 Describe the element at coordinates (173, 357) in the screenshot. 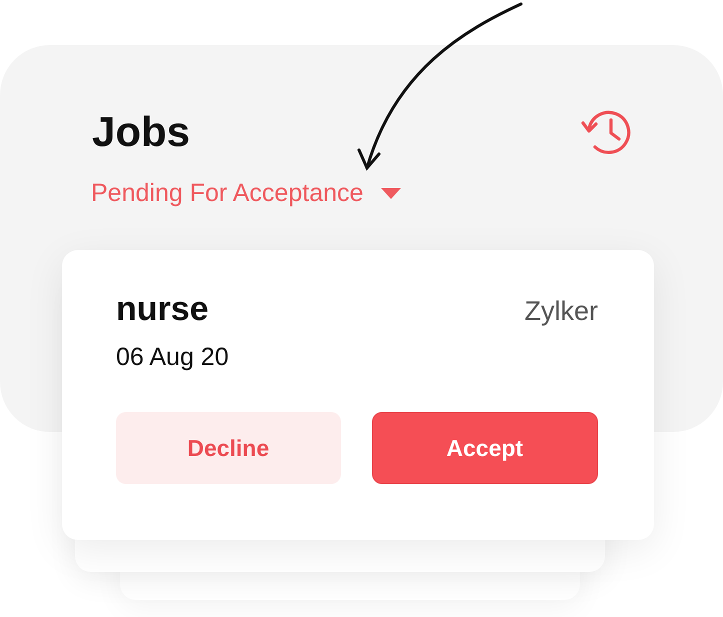

I see `job-date: 06 Aug 20` at that location.